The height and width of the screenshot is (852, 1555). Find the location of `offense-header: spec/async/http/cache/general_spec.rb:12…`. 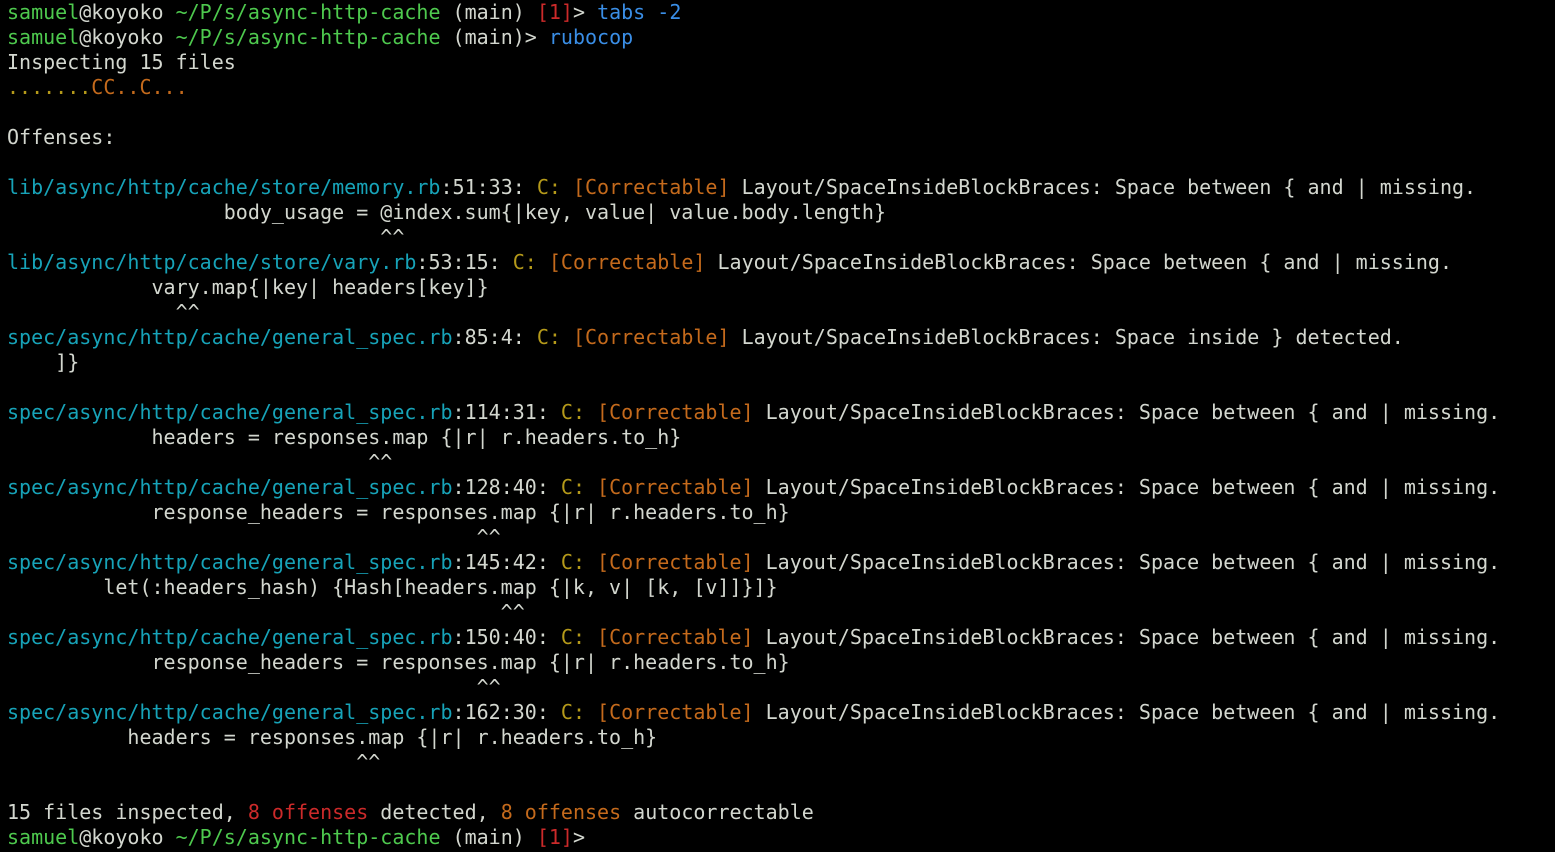

offense-header: spec/async/http/cache/general_spec.rb:12… is located at coordinates (781, 487).